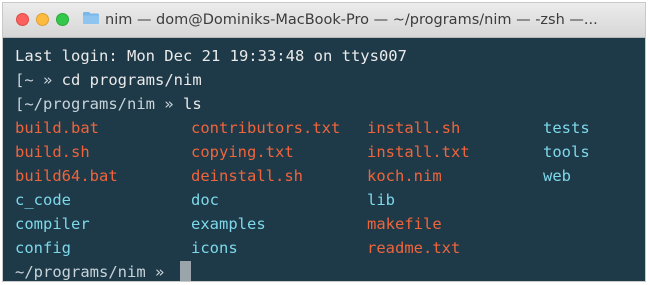  Describe the element at coordinates (38, 80) in the screenshot. I see `prompt: [~ »` at that location.